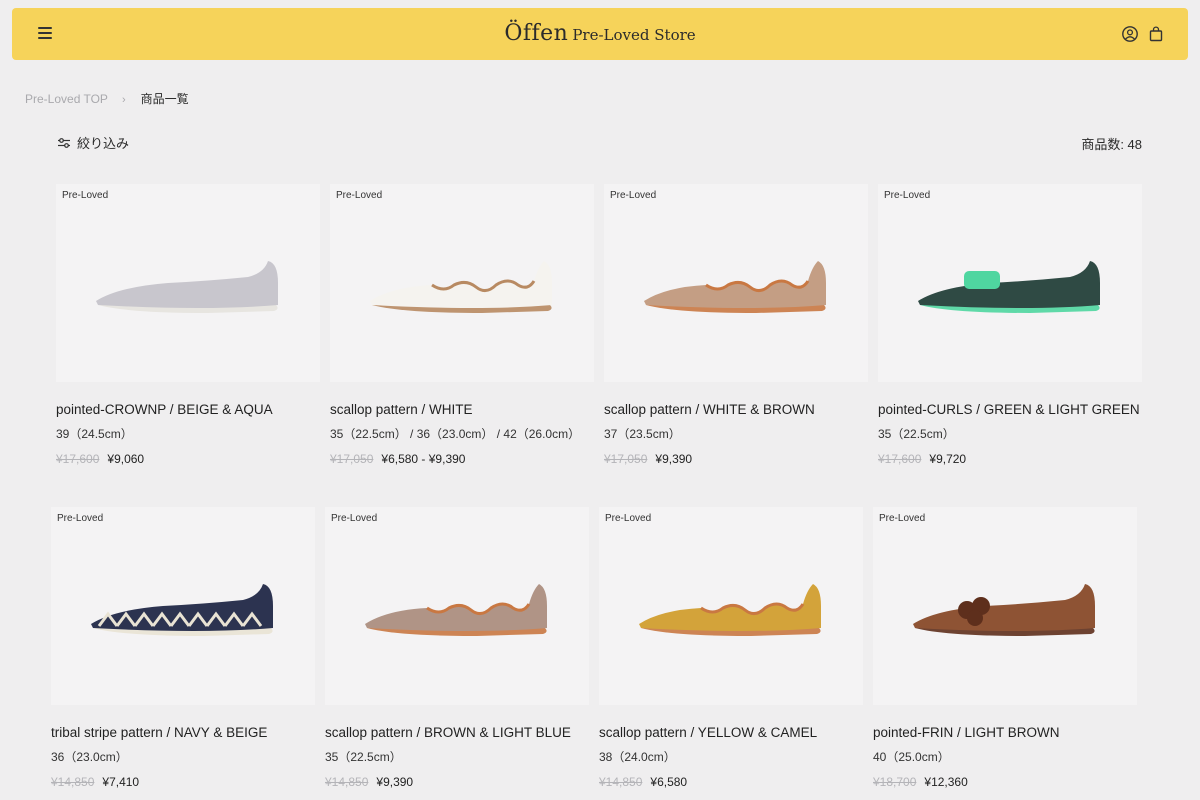  What do you see at coordinates (1111, 144) in the screenshot?
I see `product-count: 商品数: 48` at bounding box center [1111, 144].